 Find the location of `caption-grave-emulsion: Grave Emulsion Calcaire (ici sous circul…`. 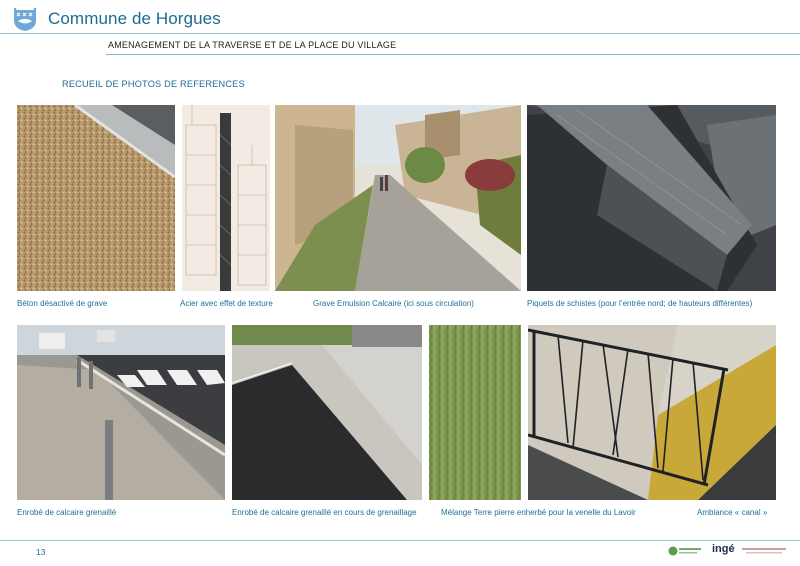

caption-grave-emulsion: Grave Emulsion Calcaire (ici sous circul… is located at coordinates (393, 303).